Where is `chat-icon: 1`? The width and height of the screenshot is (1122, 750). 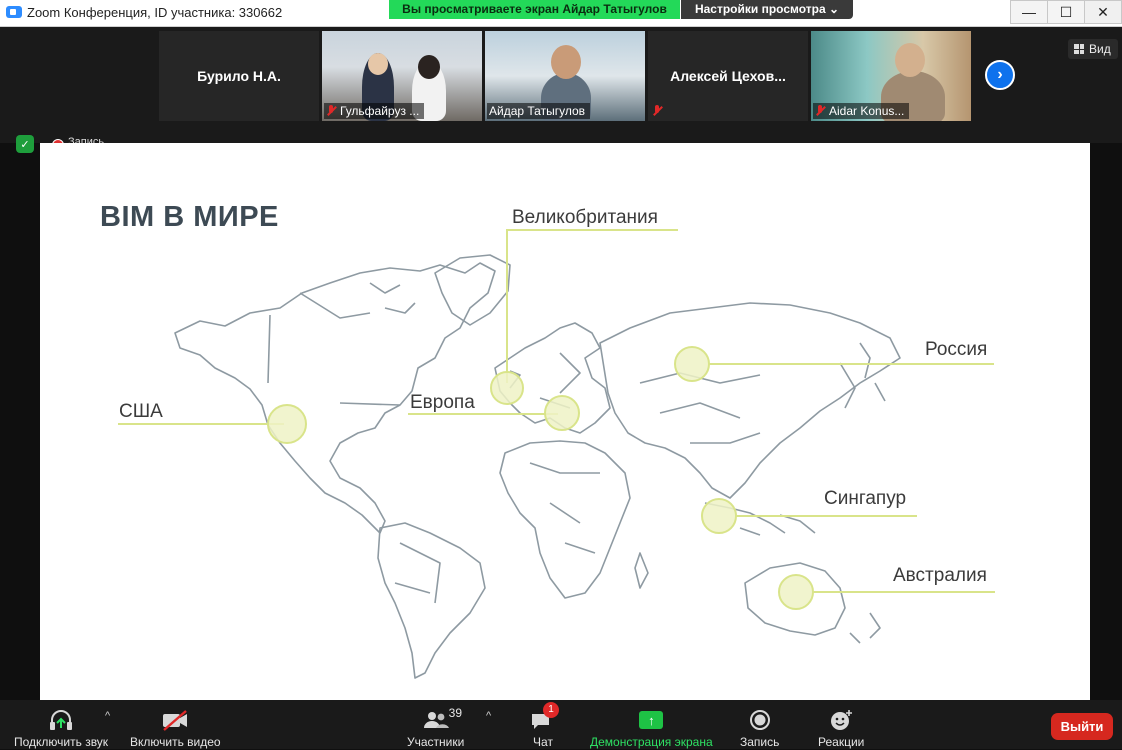 chat-icon: 1 is located at coordinates (544, 717).